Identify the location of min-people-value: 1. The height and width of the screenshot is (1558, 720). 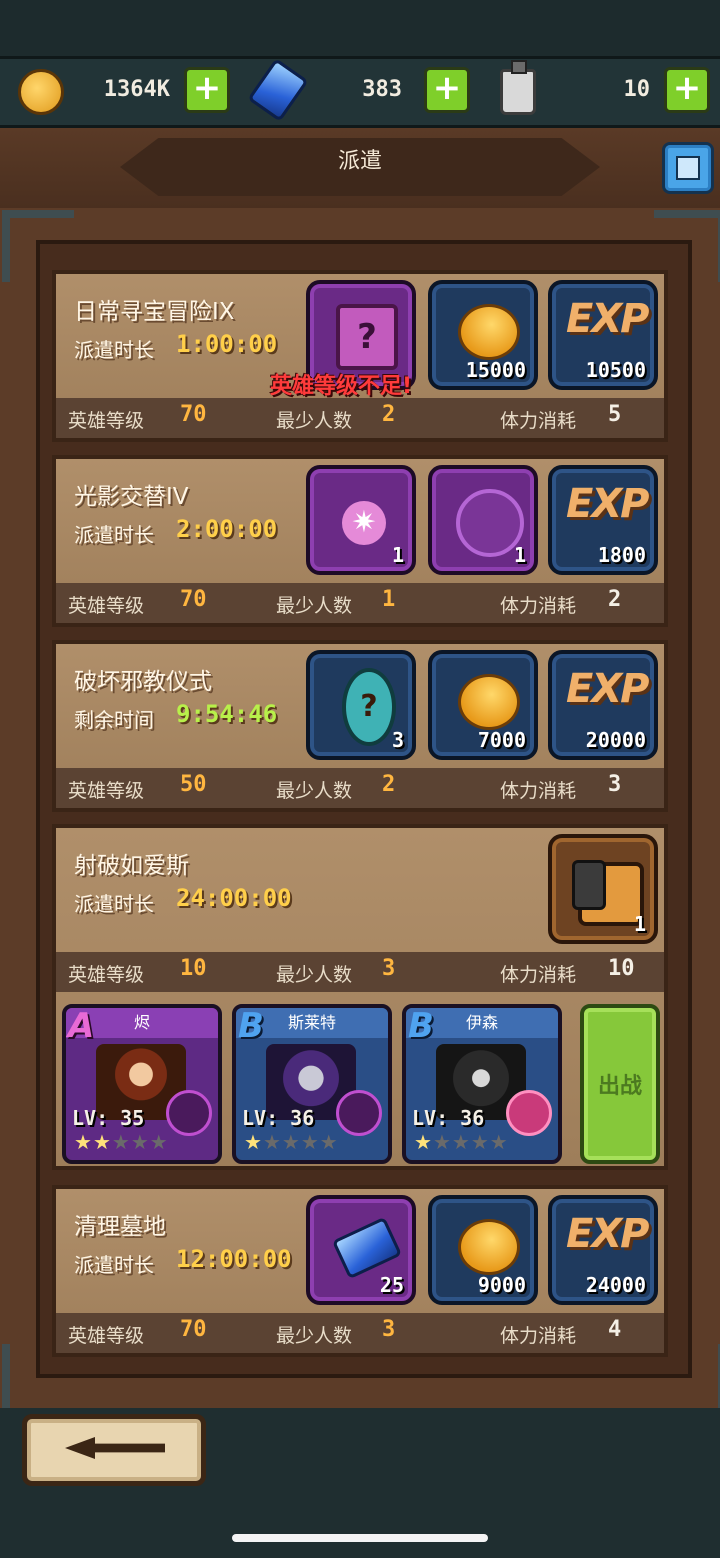
(389, 599).